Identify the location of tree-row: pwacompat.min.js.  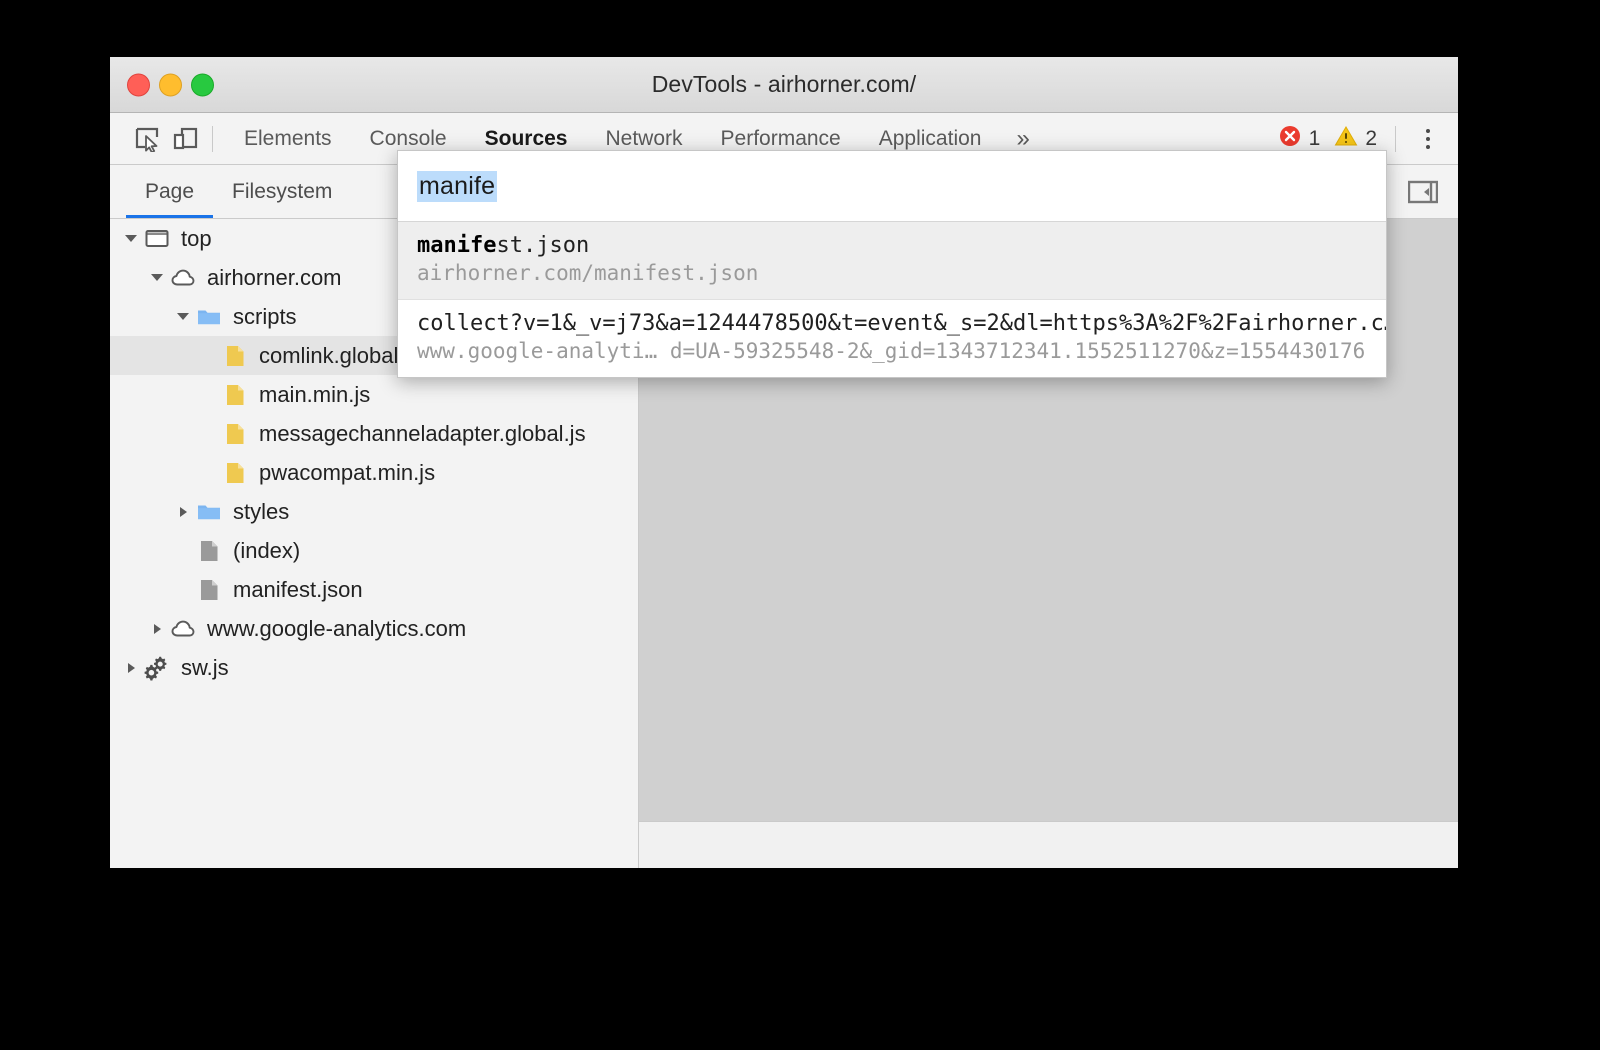
(374, 472).